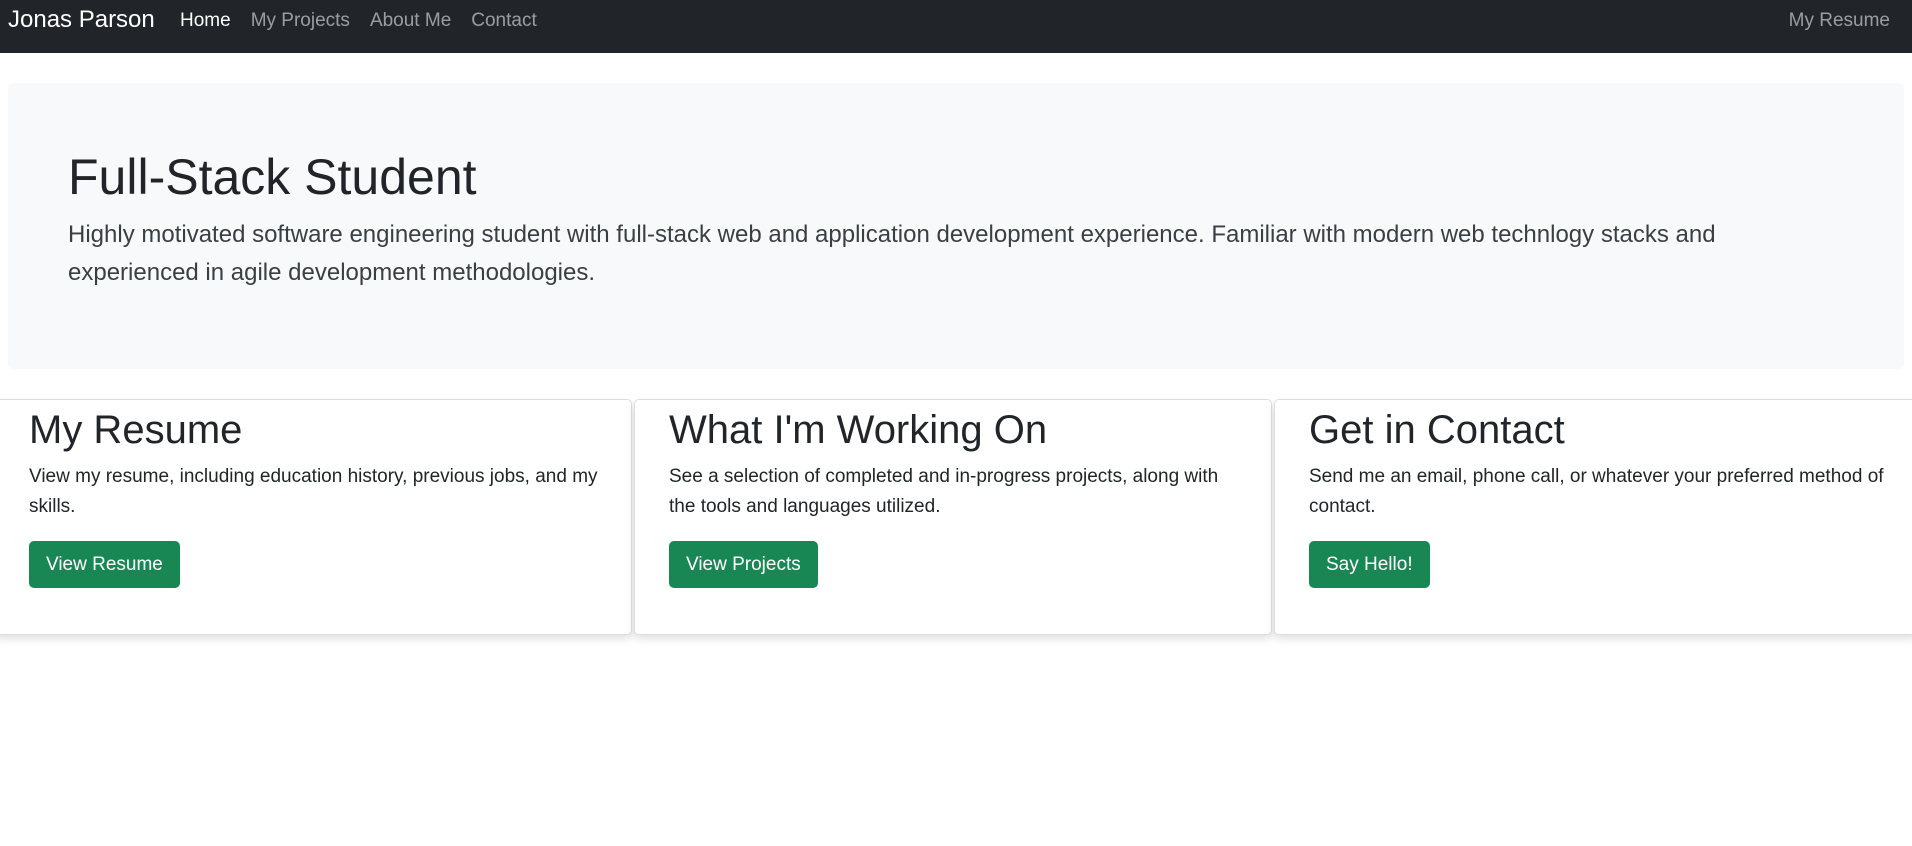 Image resolution: width=1912 pixels, height=846 pixels. Describe the element at coordinates (272, 177) in the screenshot. I see `hero-title: Full-Stack Student` at that location.